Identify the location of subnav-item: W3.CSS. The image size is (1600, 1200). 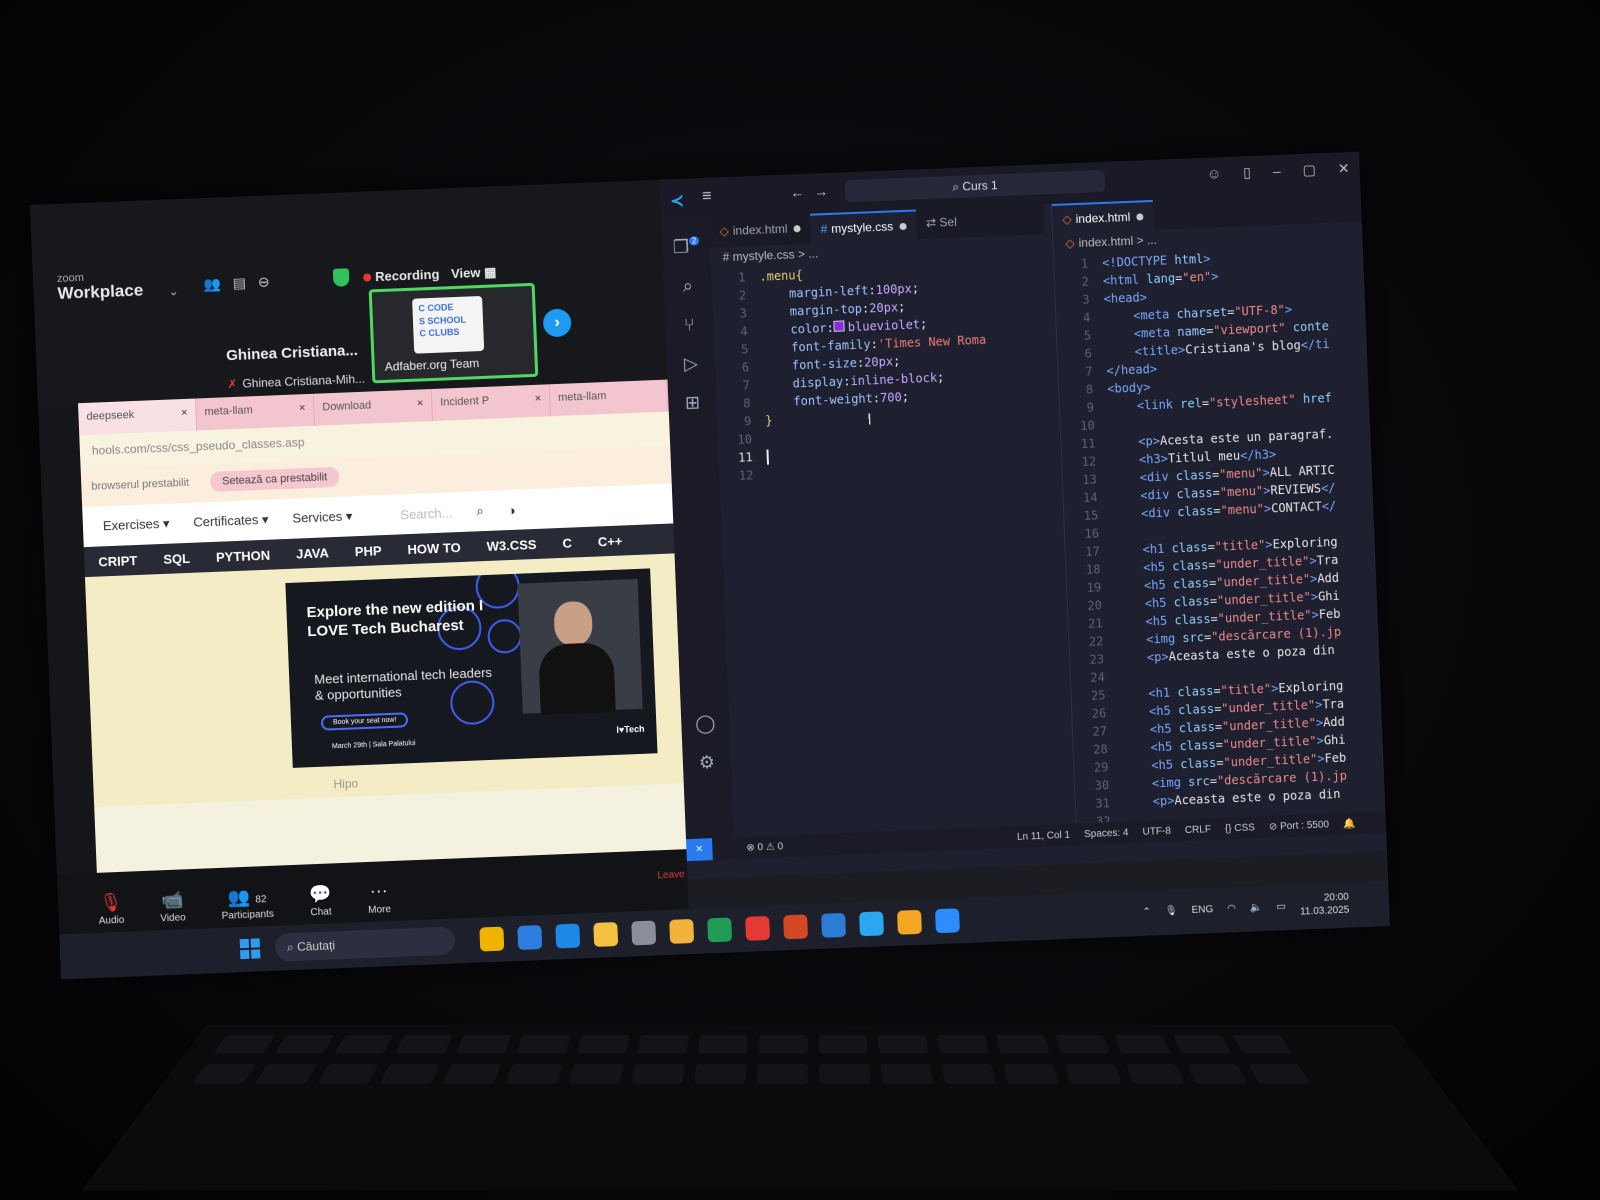
(511, 544).